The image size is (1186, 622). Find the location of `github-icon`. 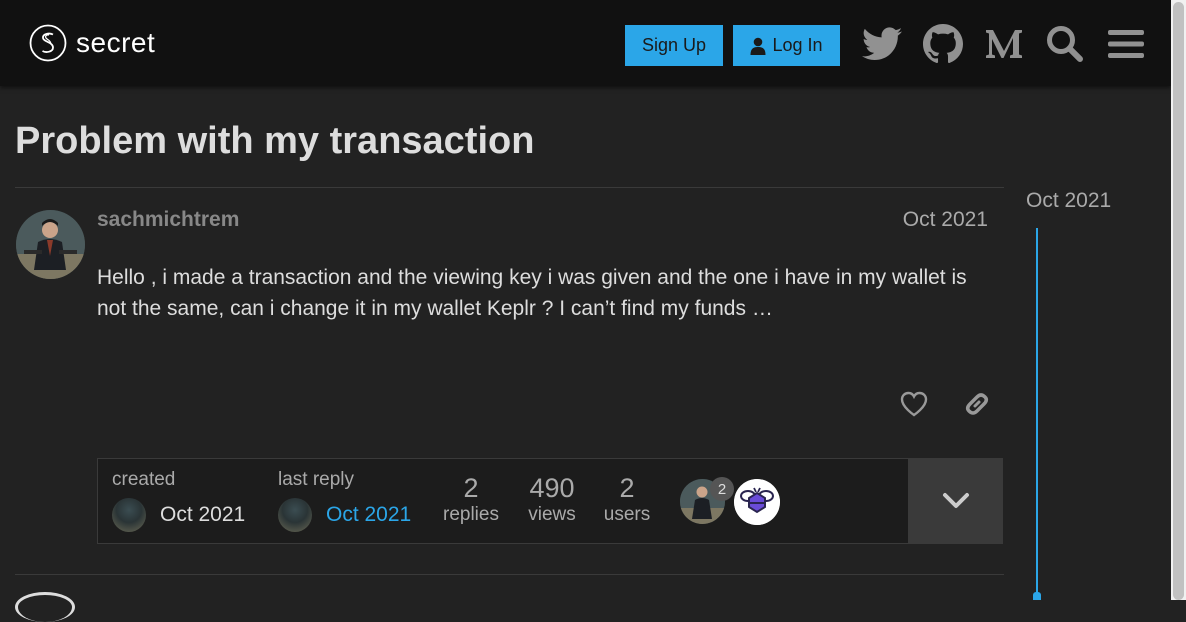

github-icon is located at coordinates (943, 44).